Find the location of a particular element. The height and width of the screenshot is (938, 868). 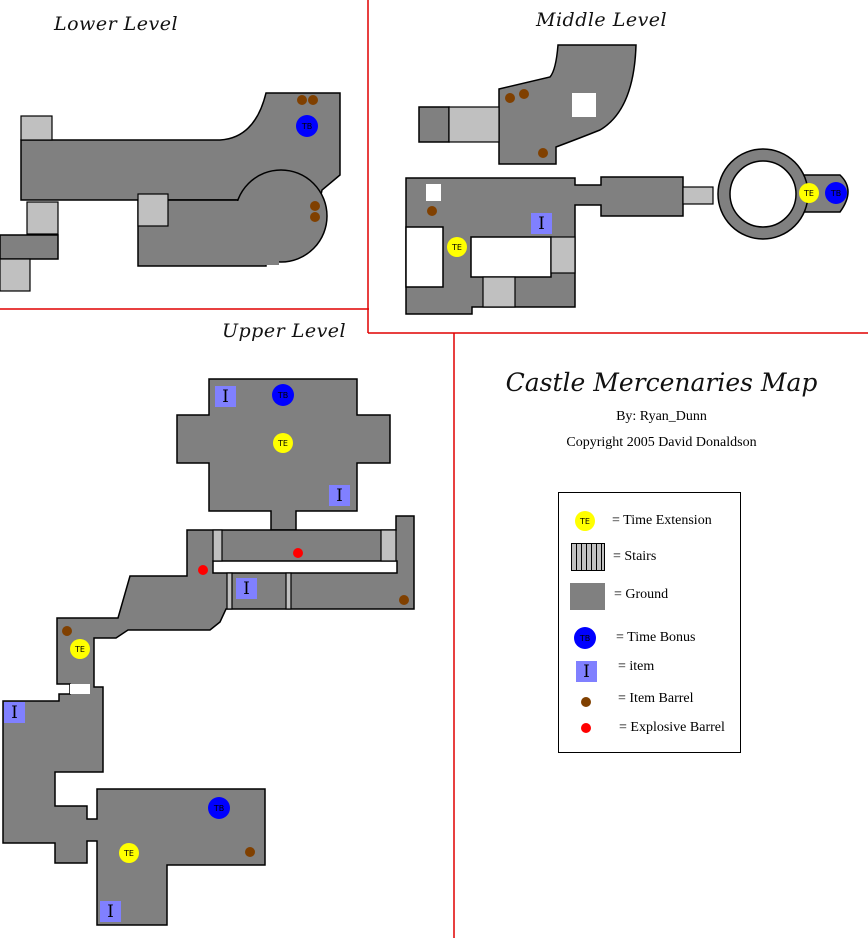

legend-row-explosive-barrel: = Explosive Barrel is located at coordinates (649, 734).